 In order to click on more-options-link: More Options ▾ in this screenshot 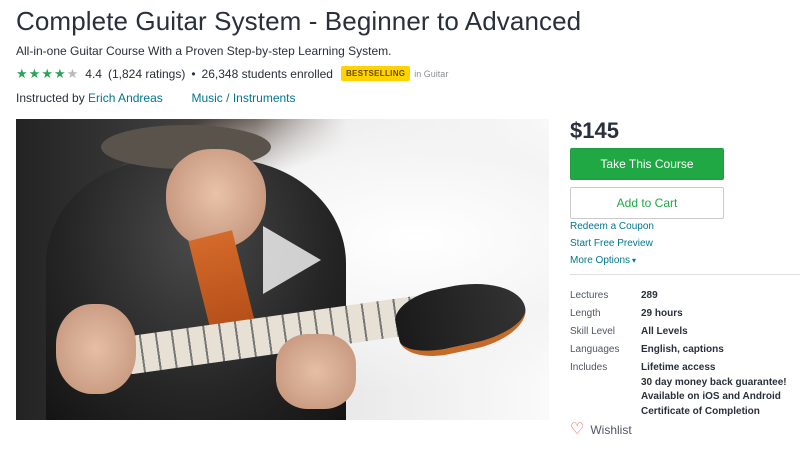, I will do `click(603, 260)`.